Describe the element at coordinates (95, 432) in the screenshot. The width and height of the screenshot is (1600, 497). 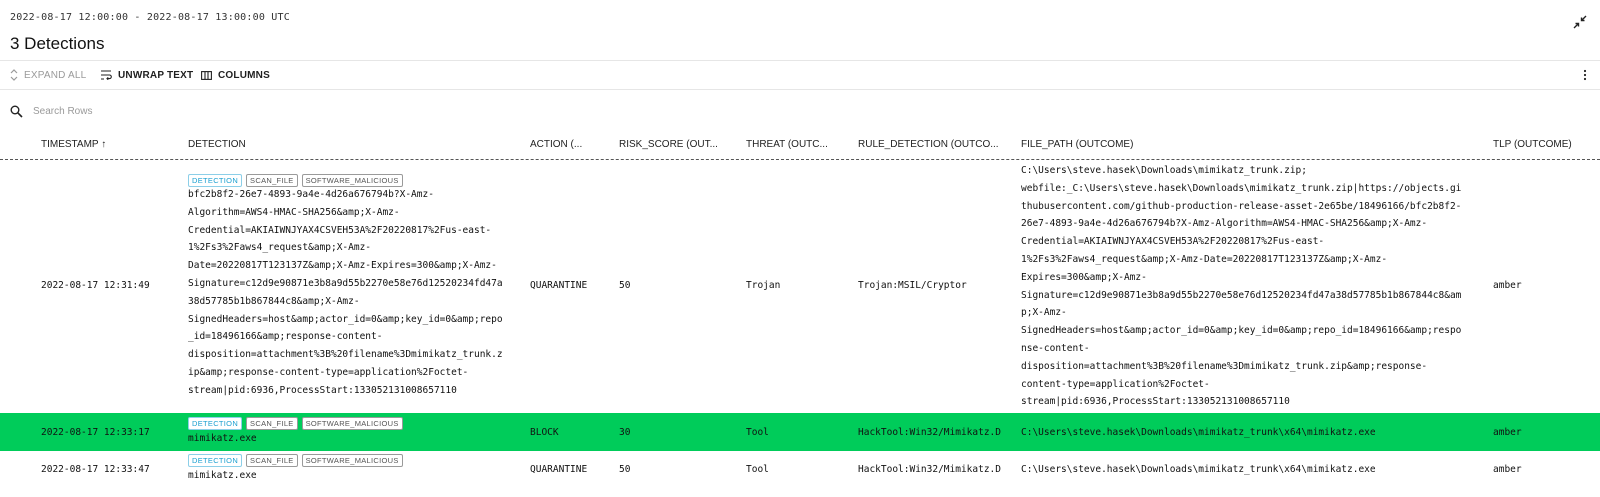
I see `timestamp-cell: 2022-08-17 12:33:17` at that location.